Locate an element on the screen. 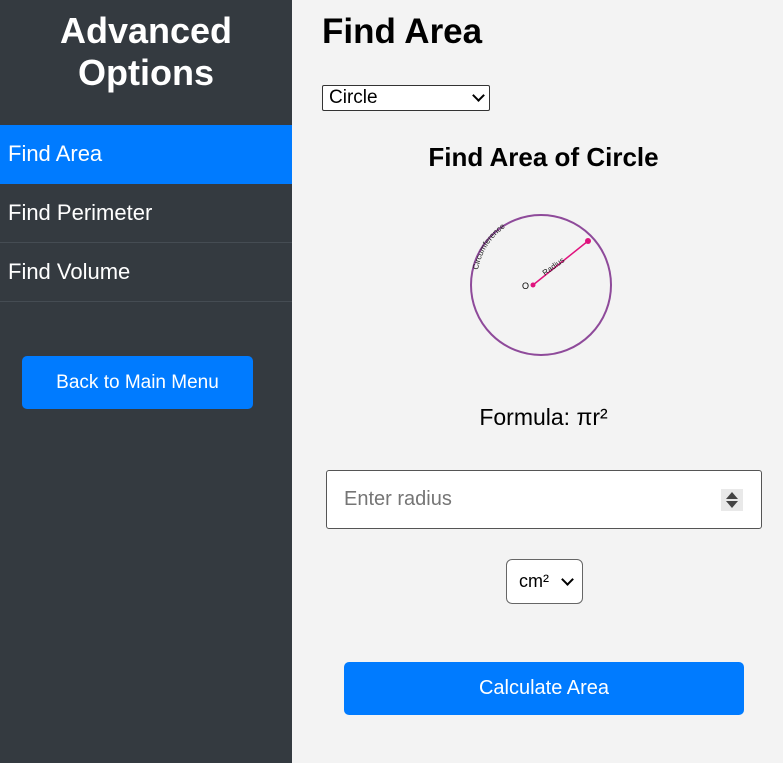  back-to-main-menu-button: Back to Main Menu is located at coordinates (137, 382).